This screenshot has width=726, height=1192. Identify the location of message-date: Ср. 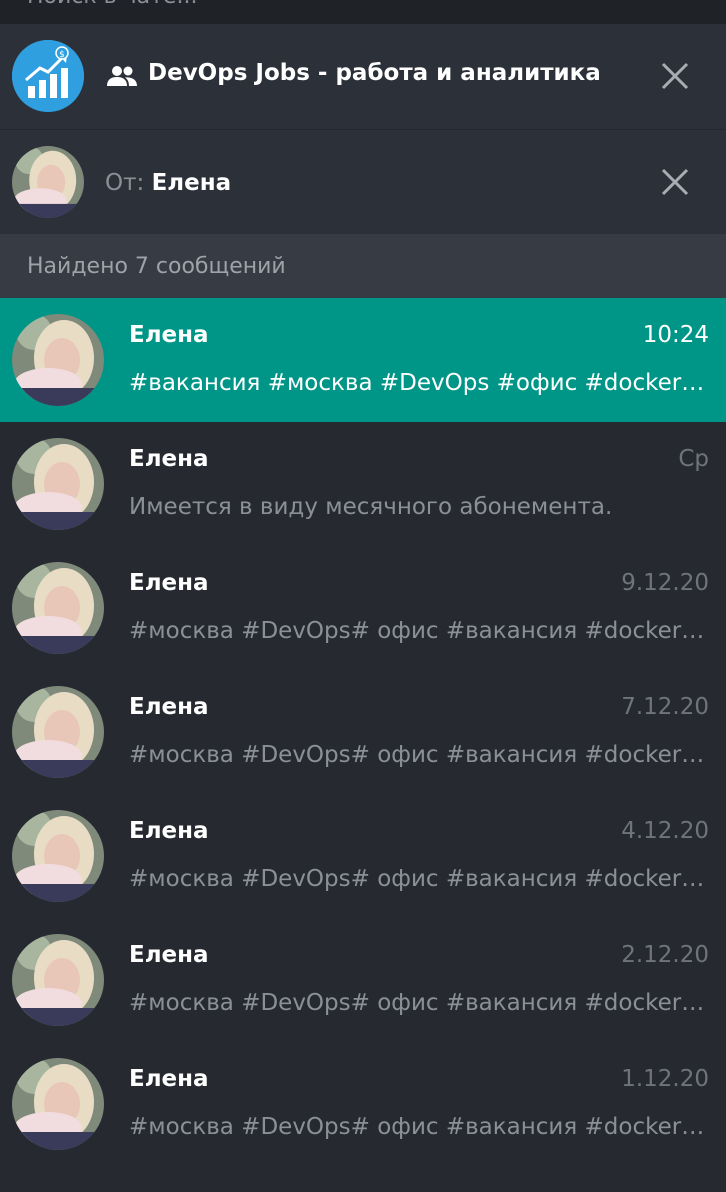
(693, 459).